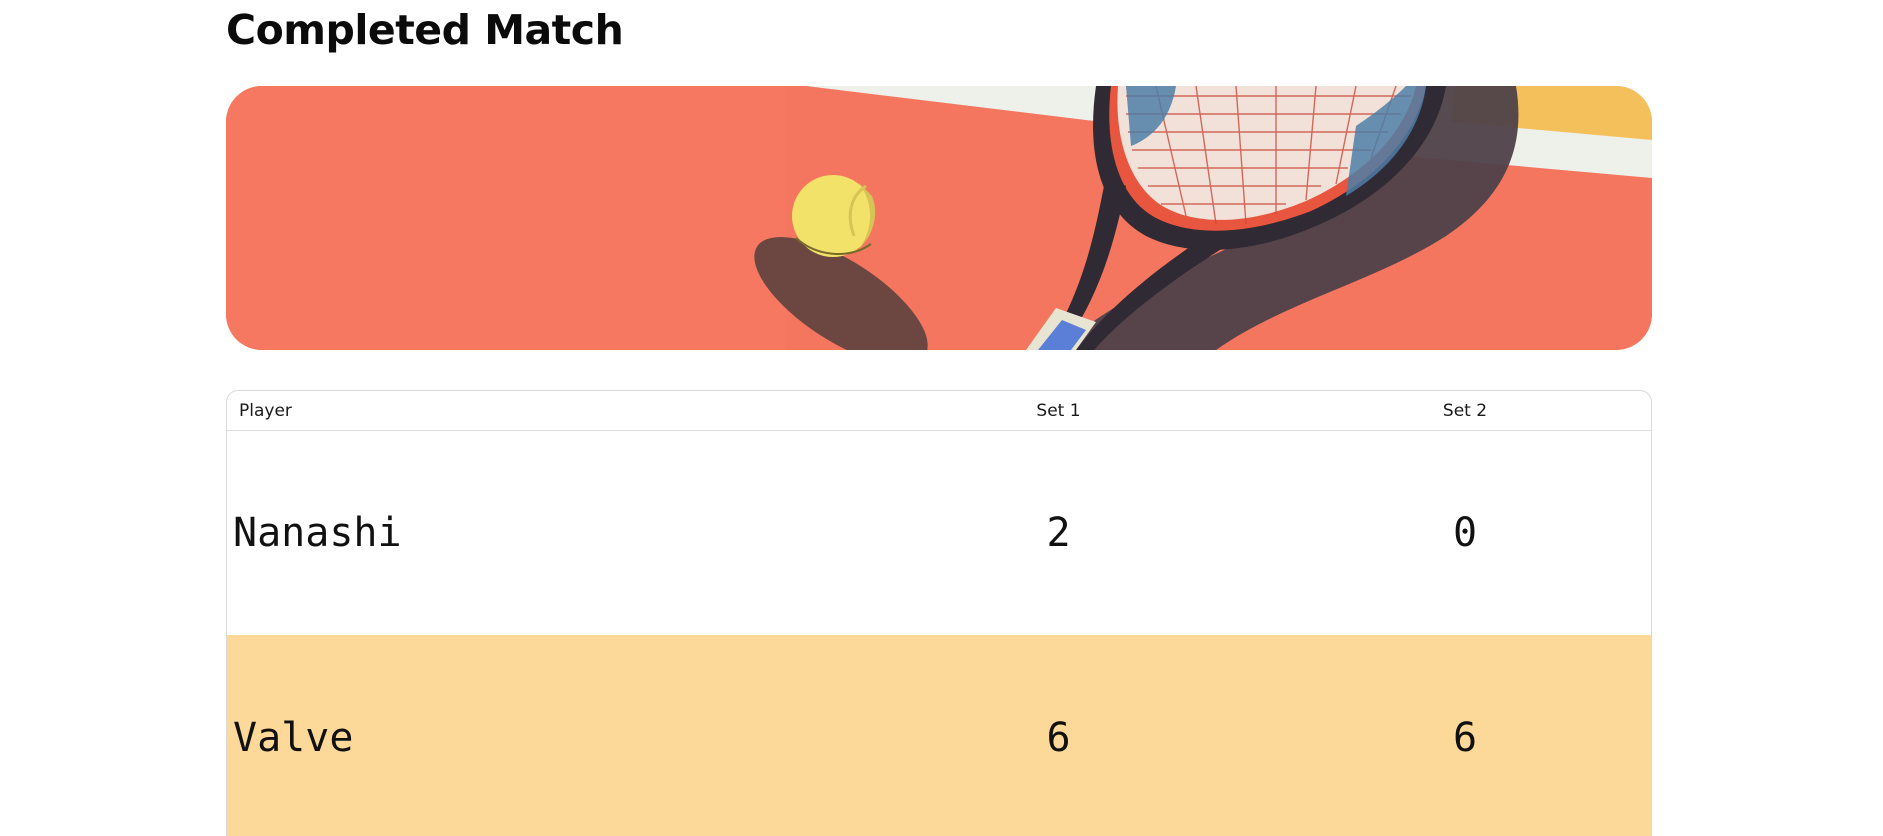  Describe the element at coordinates (1058, 411) in the screenshot. I see `column-header-set-1: Set 1` at that location.